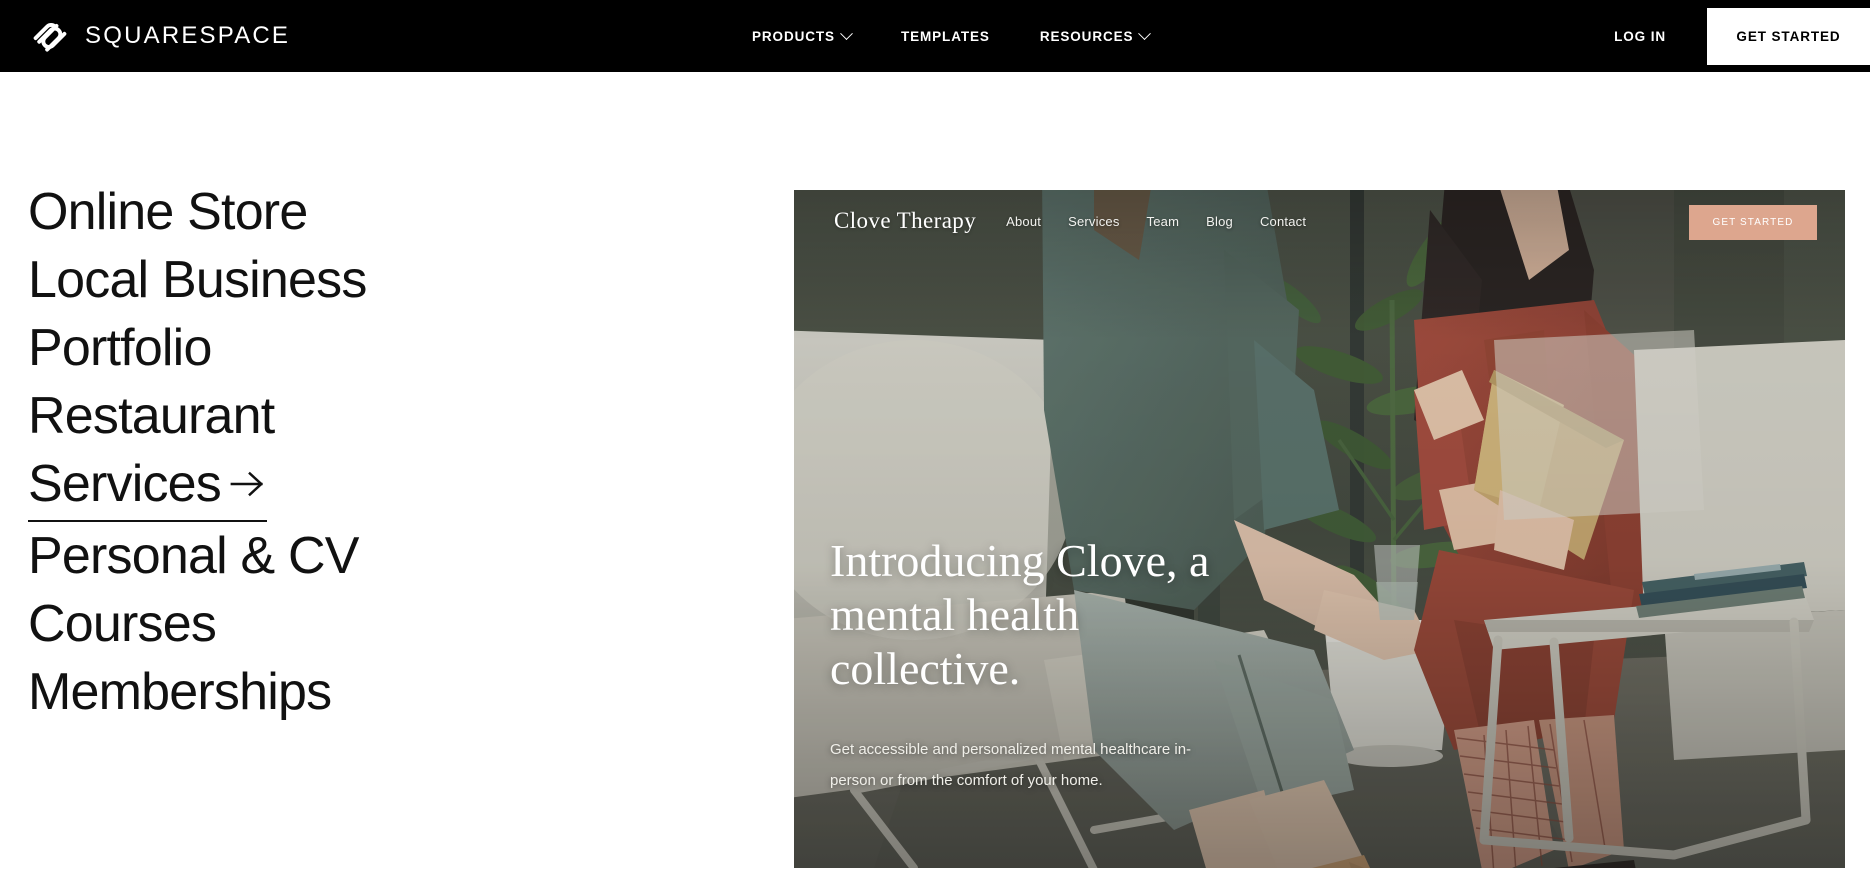 The width and height of the screenshot is (1870, 882). I want to click on squarespace-wordmark: SQUARESPACE, so click(188, 35).